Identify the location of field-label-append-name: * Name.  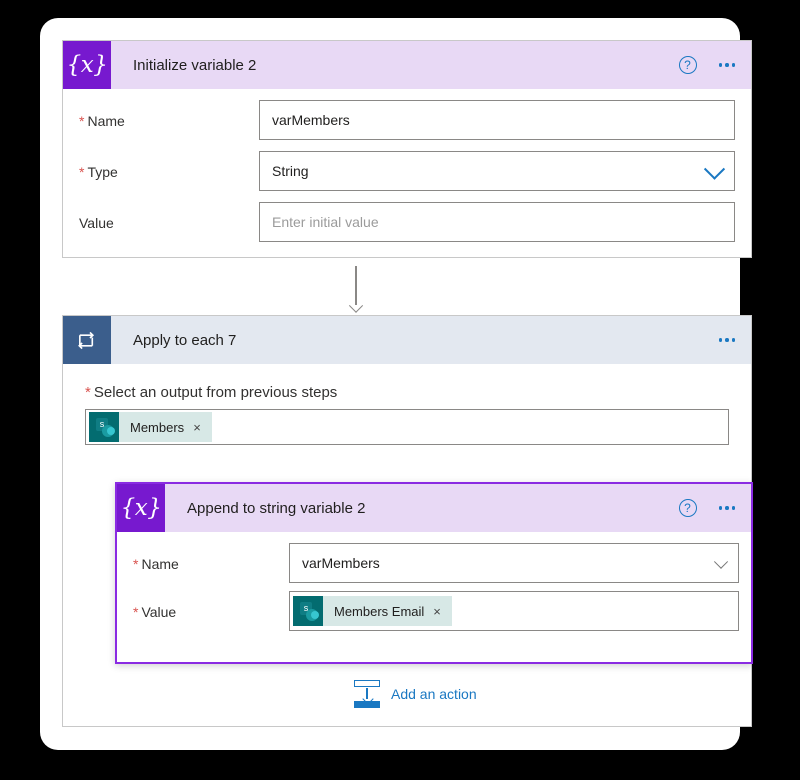
(156, 557).